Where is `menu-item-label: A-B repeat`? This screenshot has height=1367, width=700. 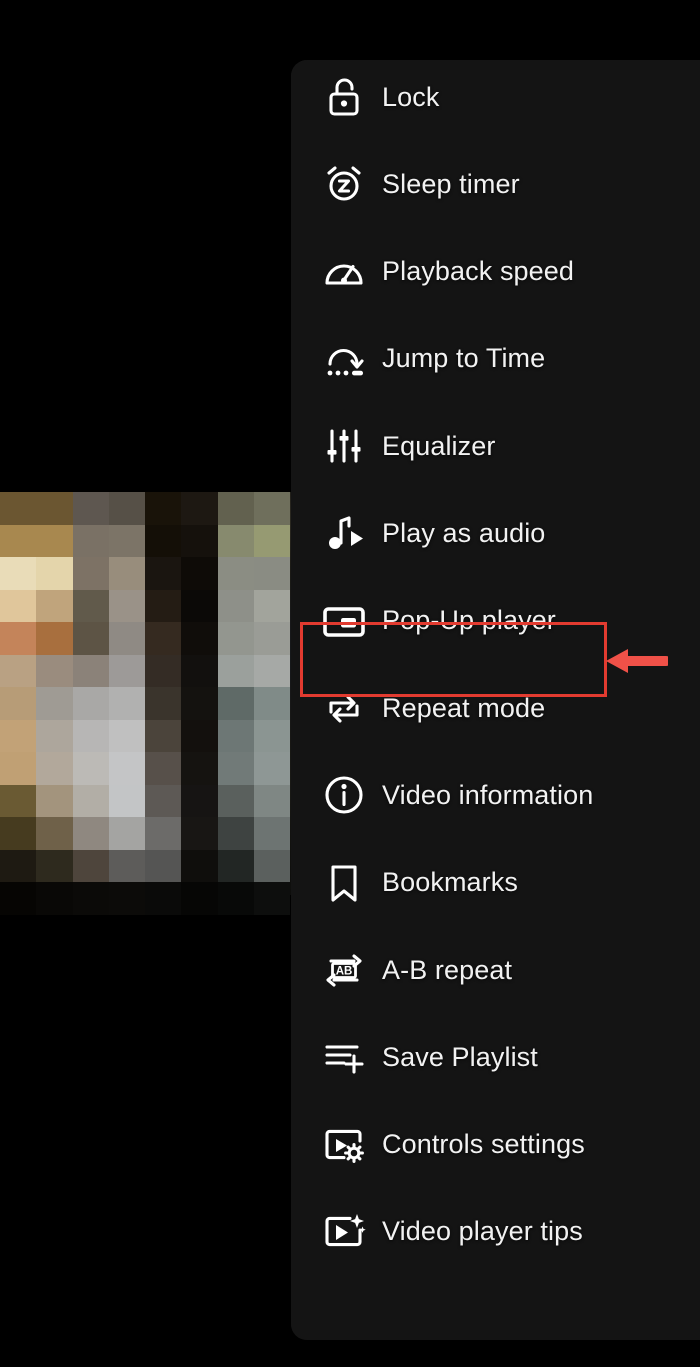 menu-item-label: A-B repeat is located at coordinates (447, 969).